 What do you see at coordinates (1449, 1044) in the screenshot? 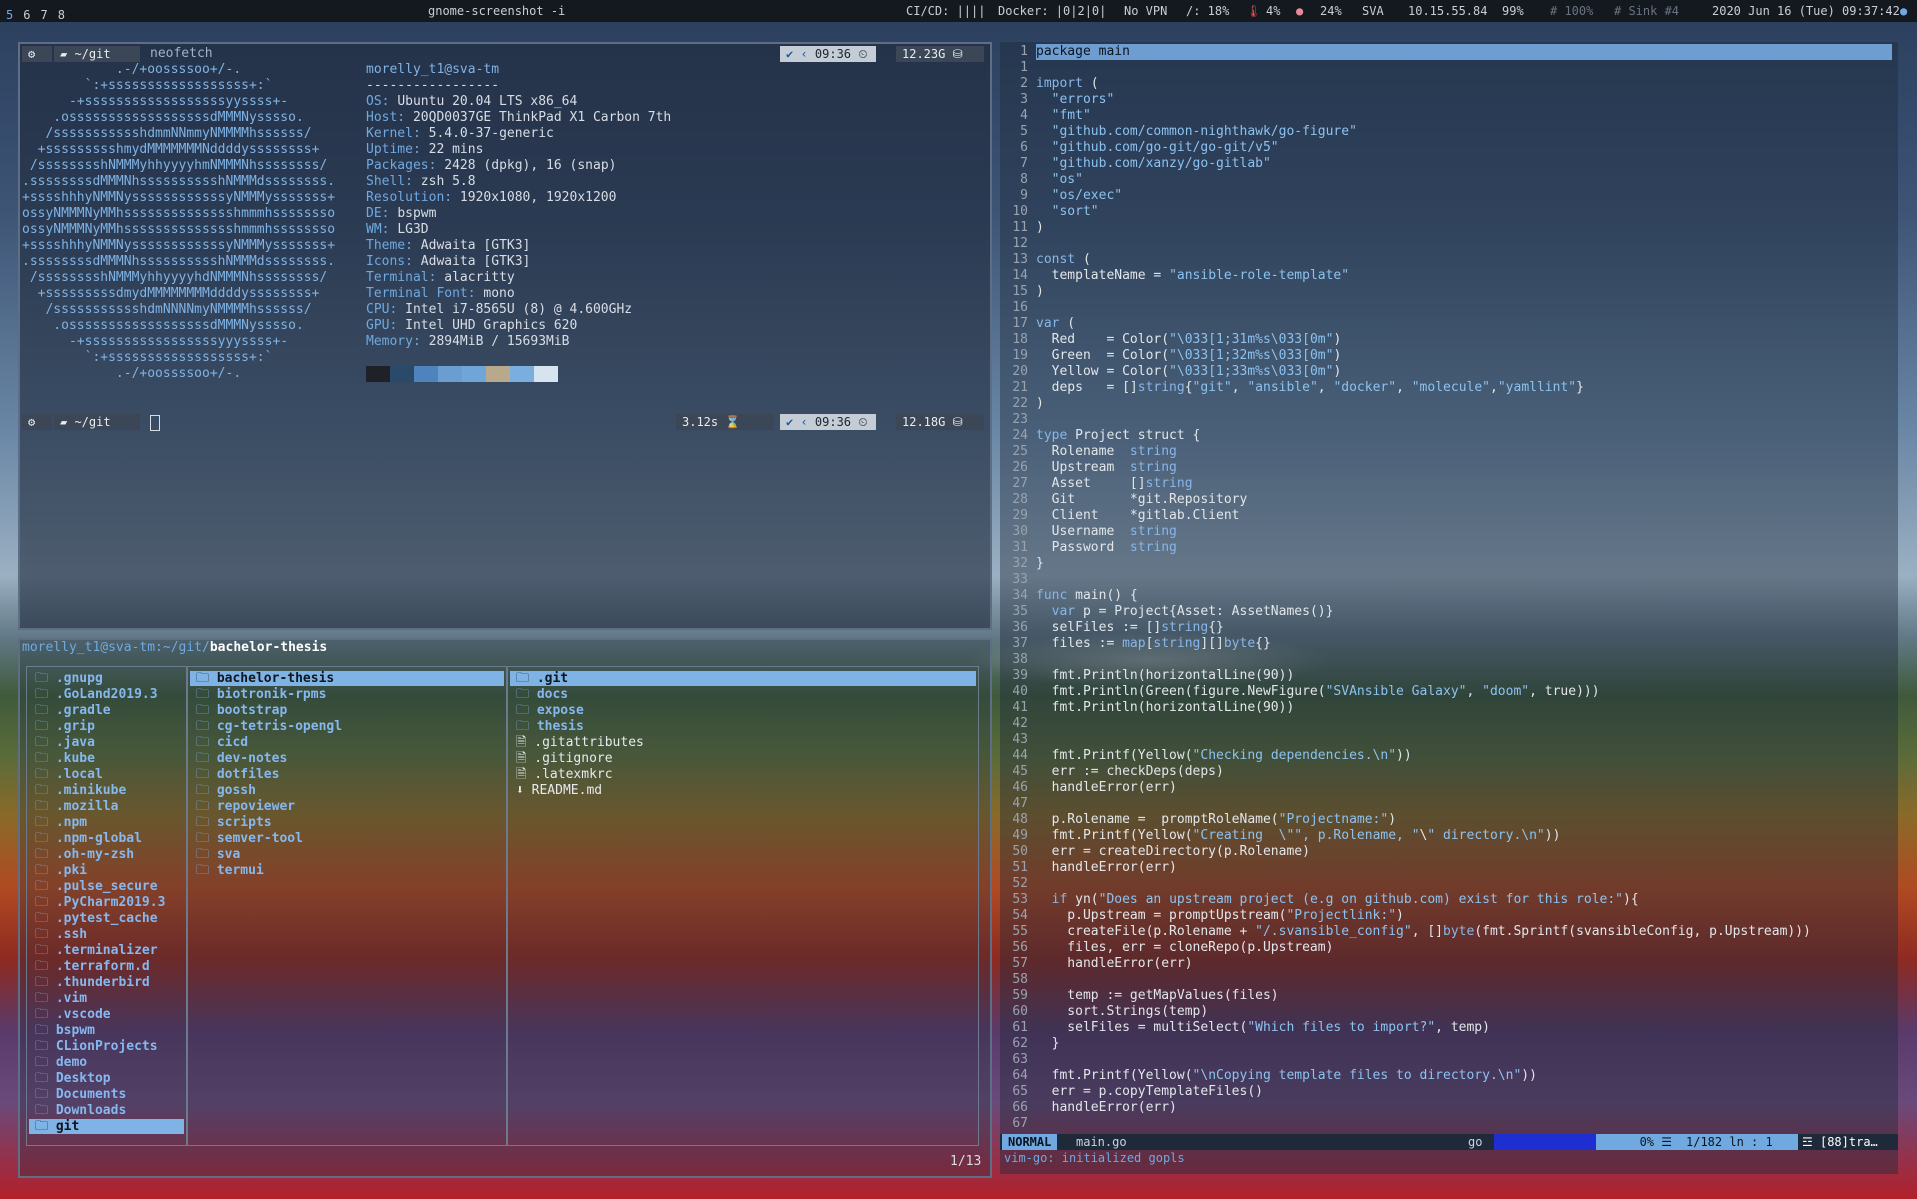
I see `code-line: 62 }` at bounding box center [1449, 1044].